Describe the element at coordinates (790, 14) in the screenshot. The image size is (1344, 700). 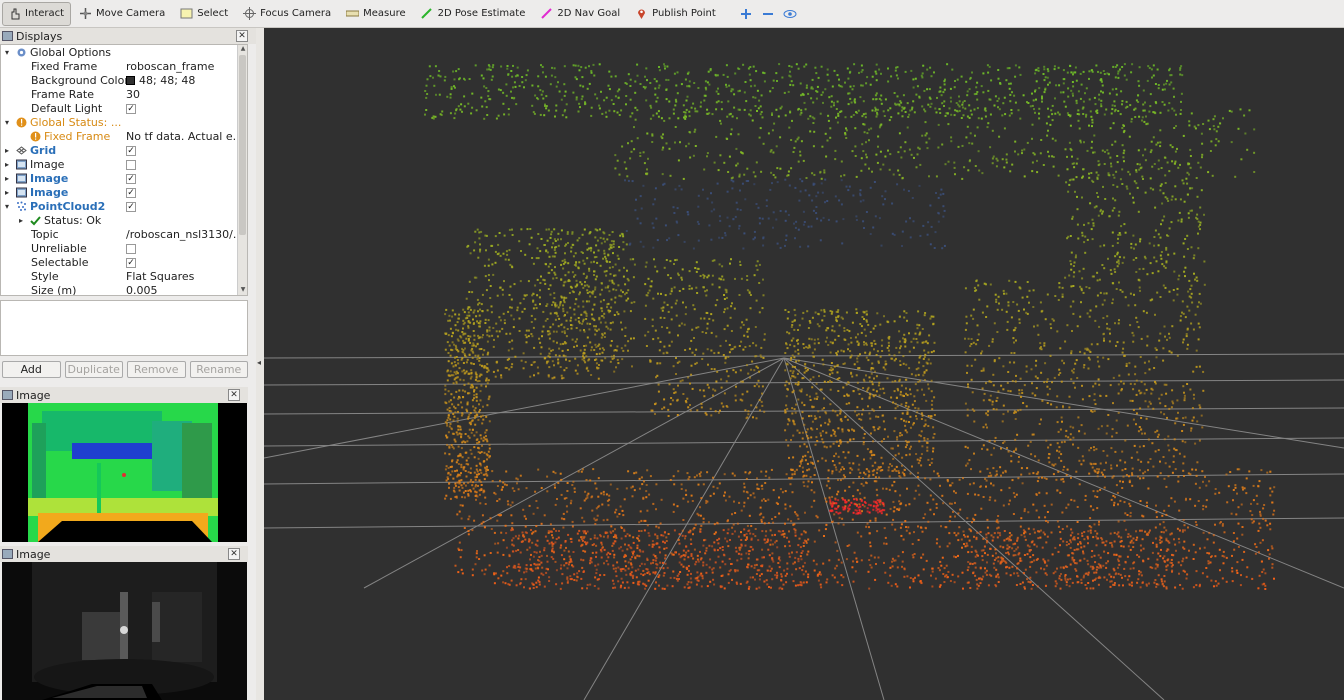
I see `camera-view-button` at that location.